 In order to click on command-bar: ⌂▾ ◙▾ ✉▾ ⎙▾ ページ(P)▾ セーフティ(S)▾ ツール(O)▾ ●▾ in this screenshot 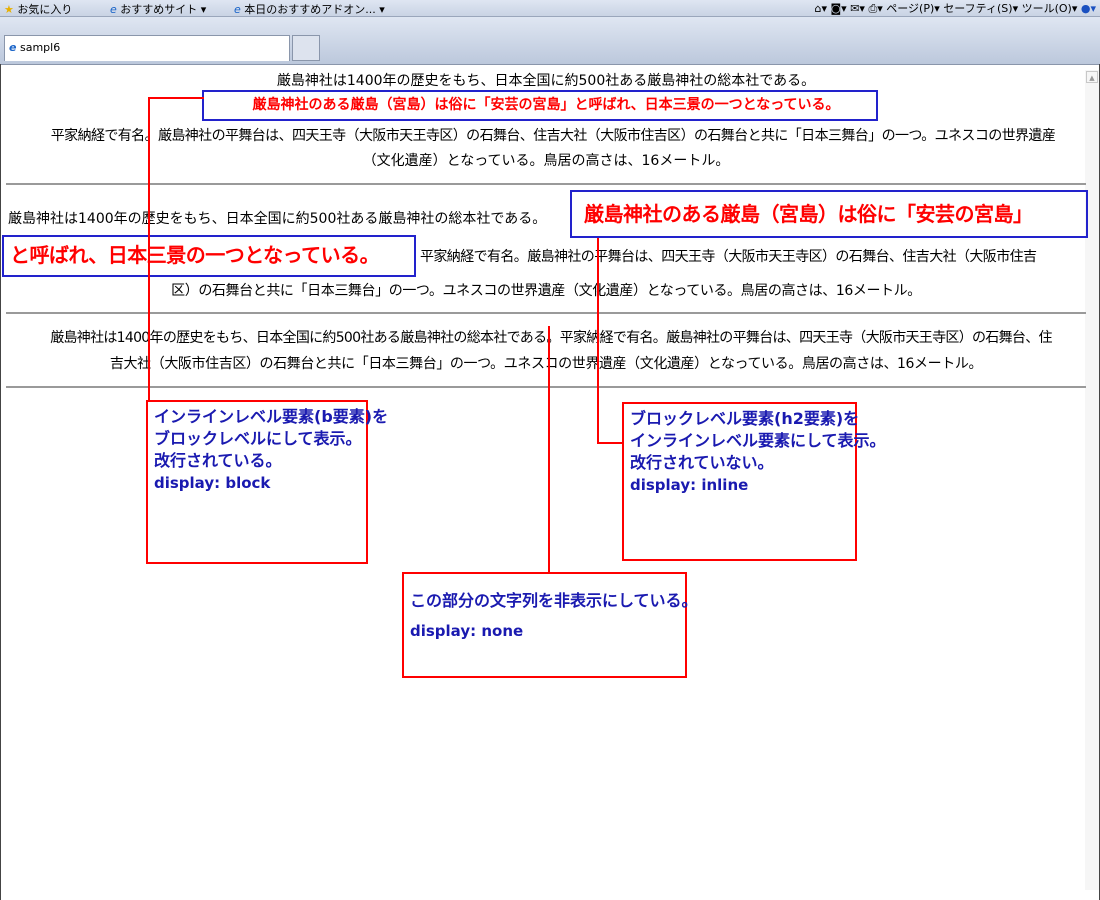, I will do `click(955, 8)`.